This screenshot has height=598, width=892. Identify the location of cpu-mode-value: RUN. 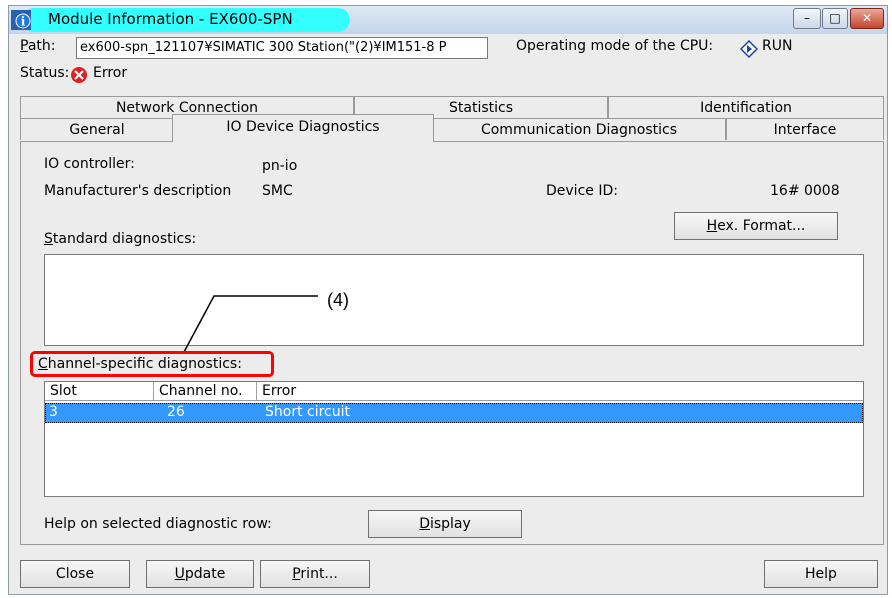
(777, 46).